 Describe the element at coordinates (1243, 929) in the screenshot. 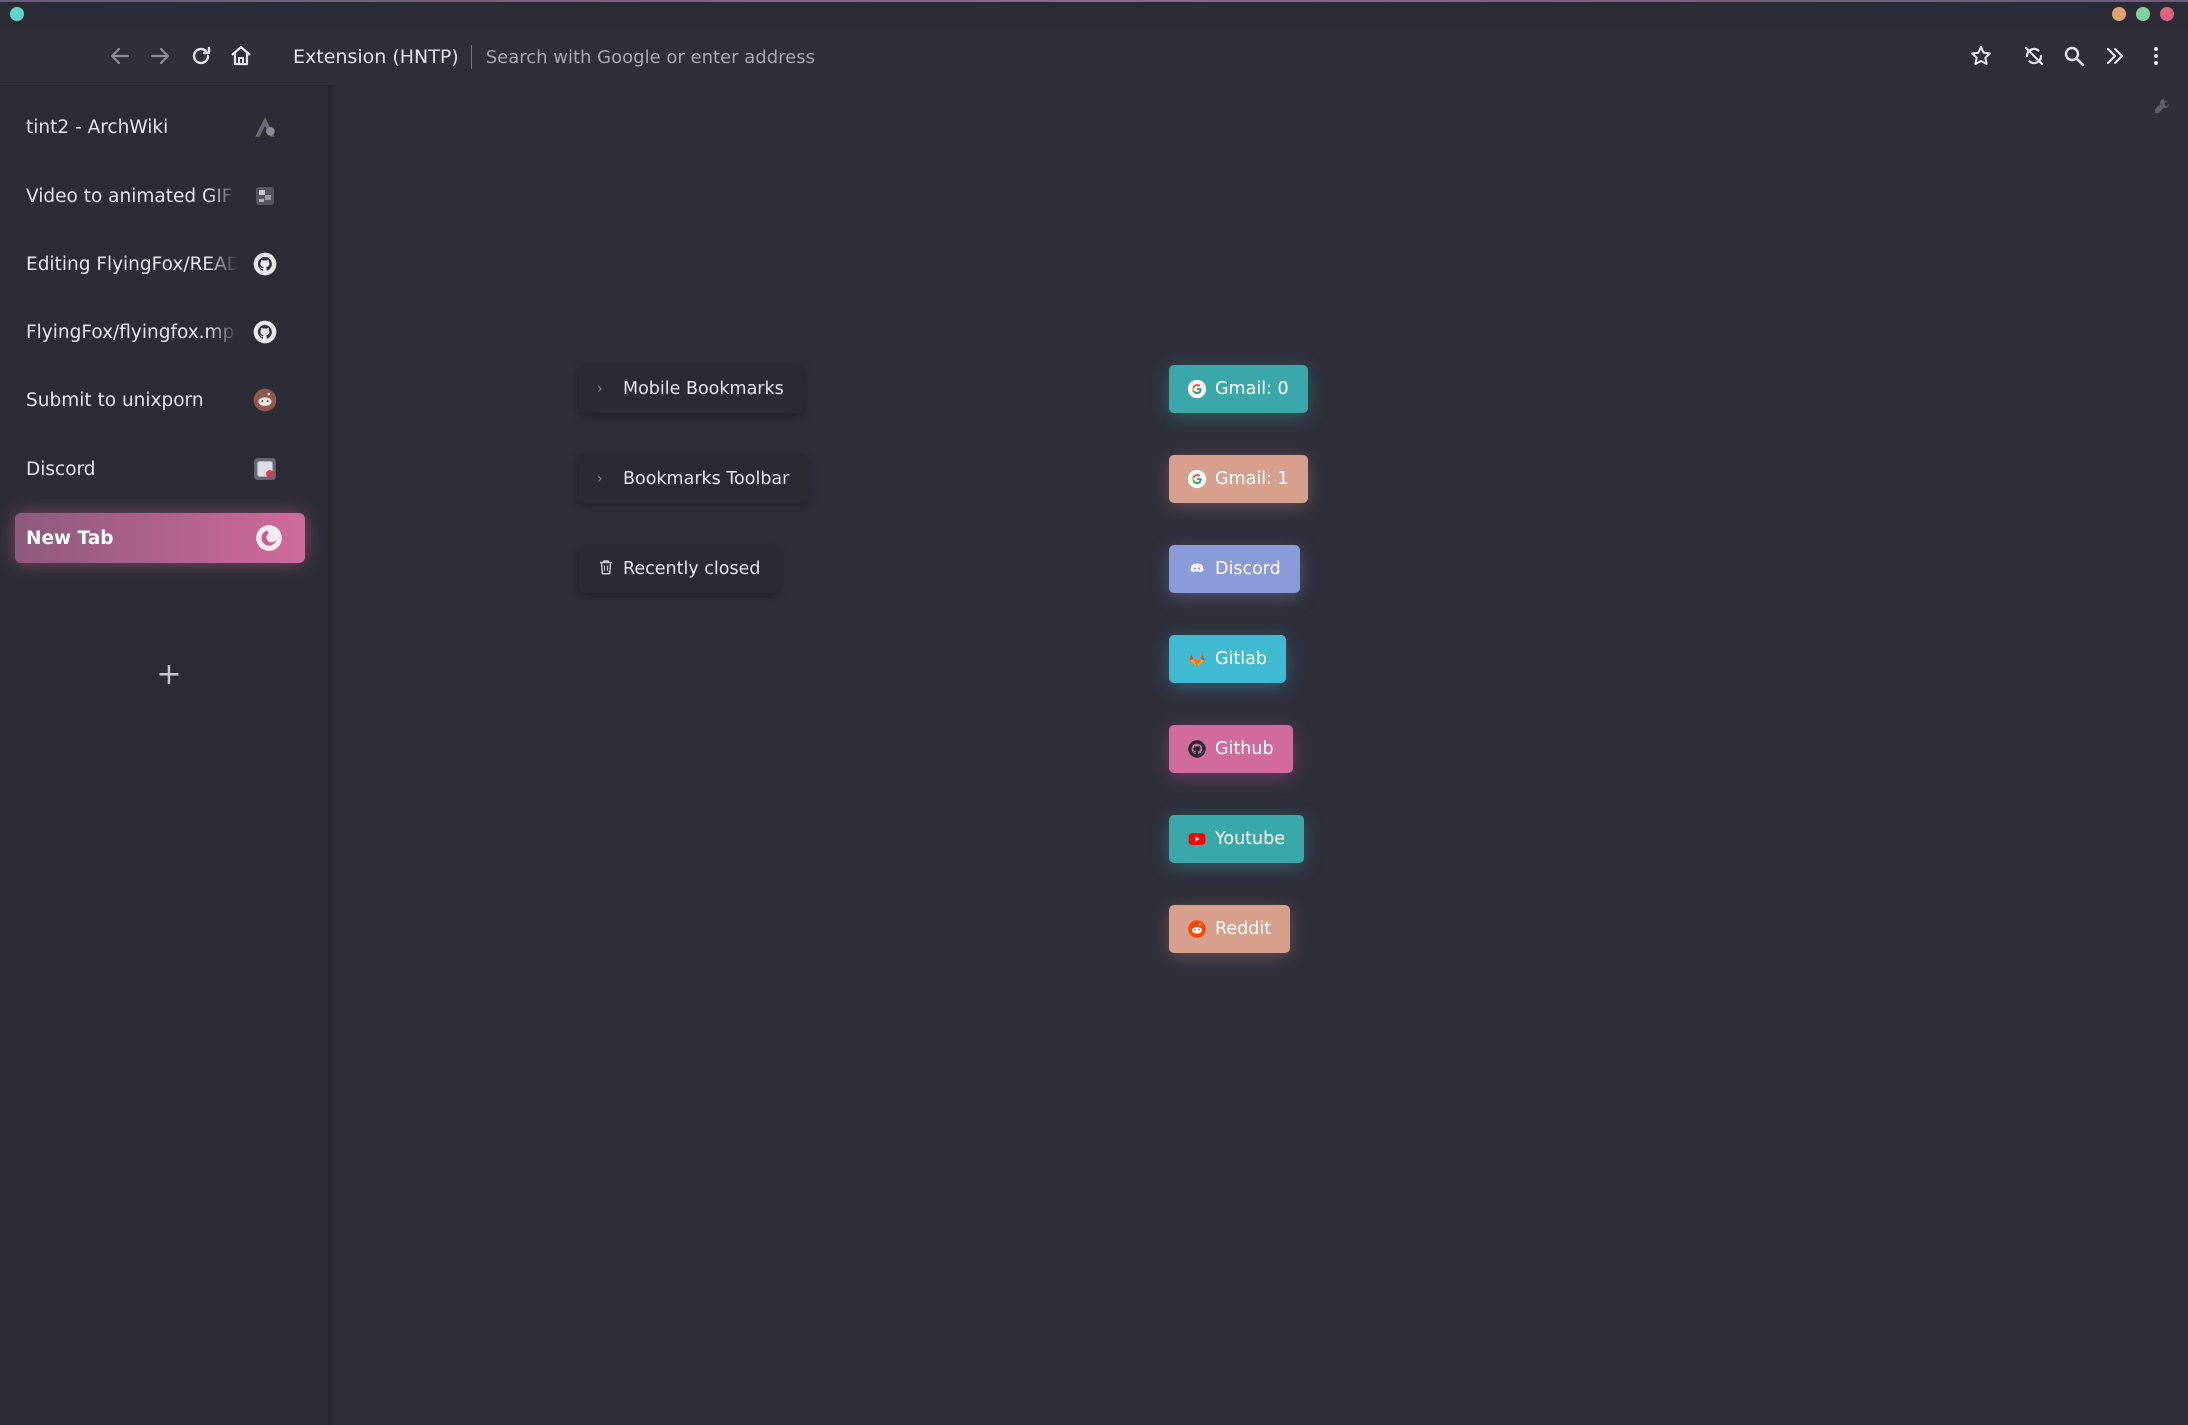

I see `bookmark-label: Reddit` at that location.